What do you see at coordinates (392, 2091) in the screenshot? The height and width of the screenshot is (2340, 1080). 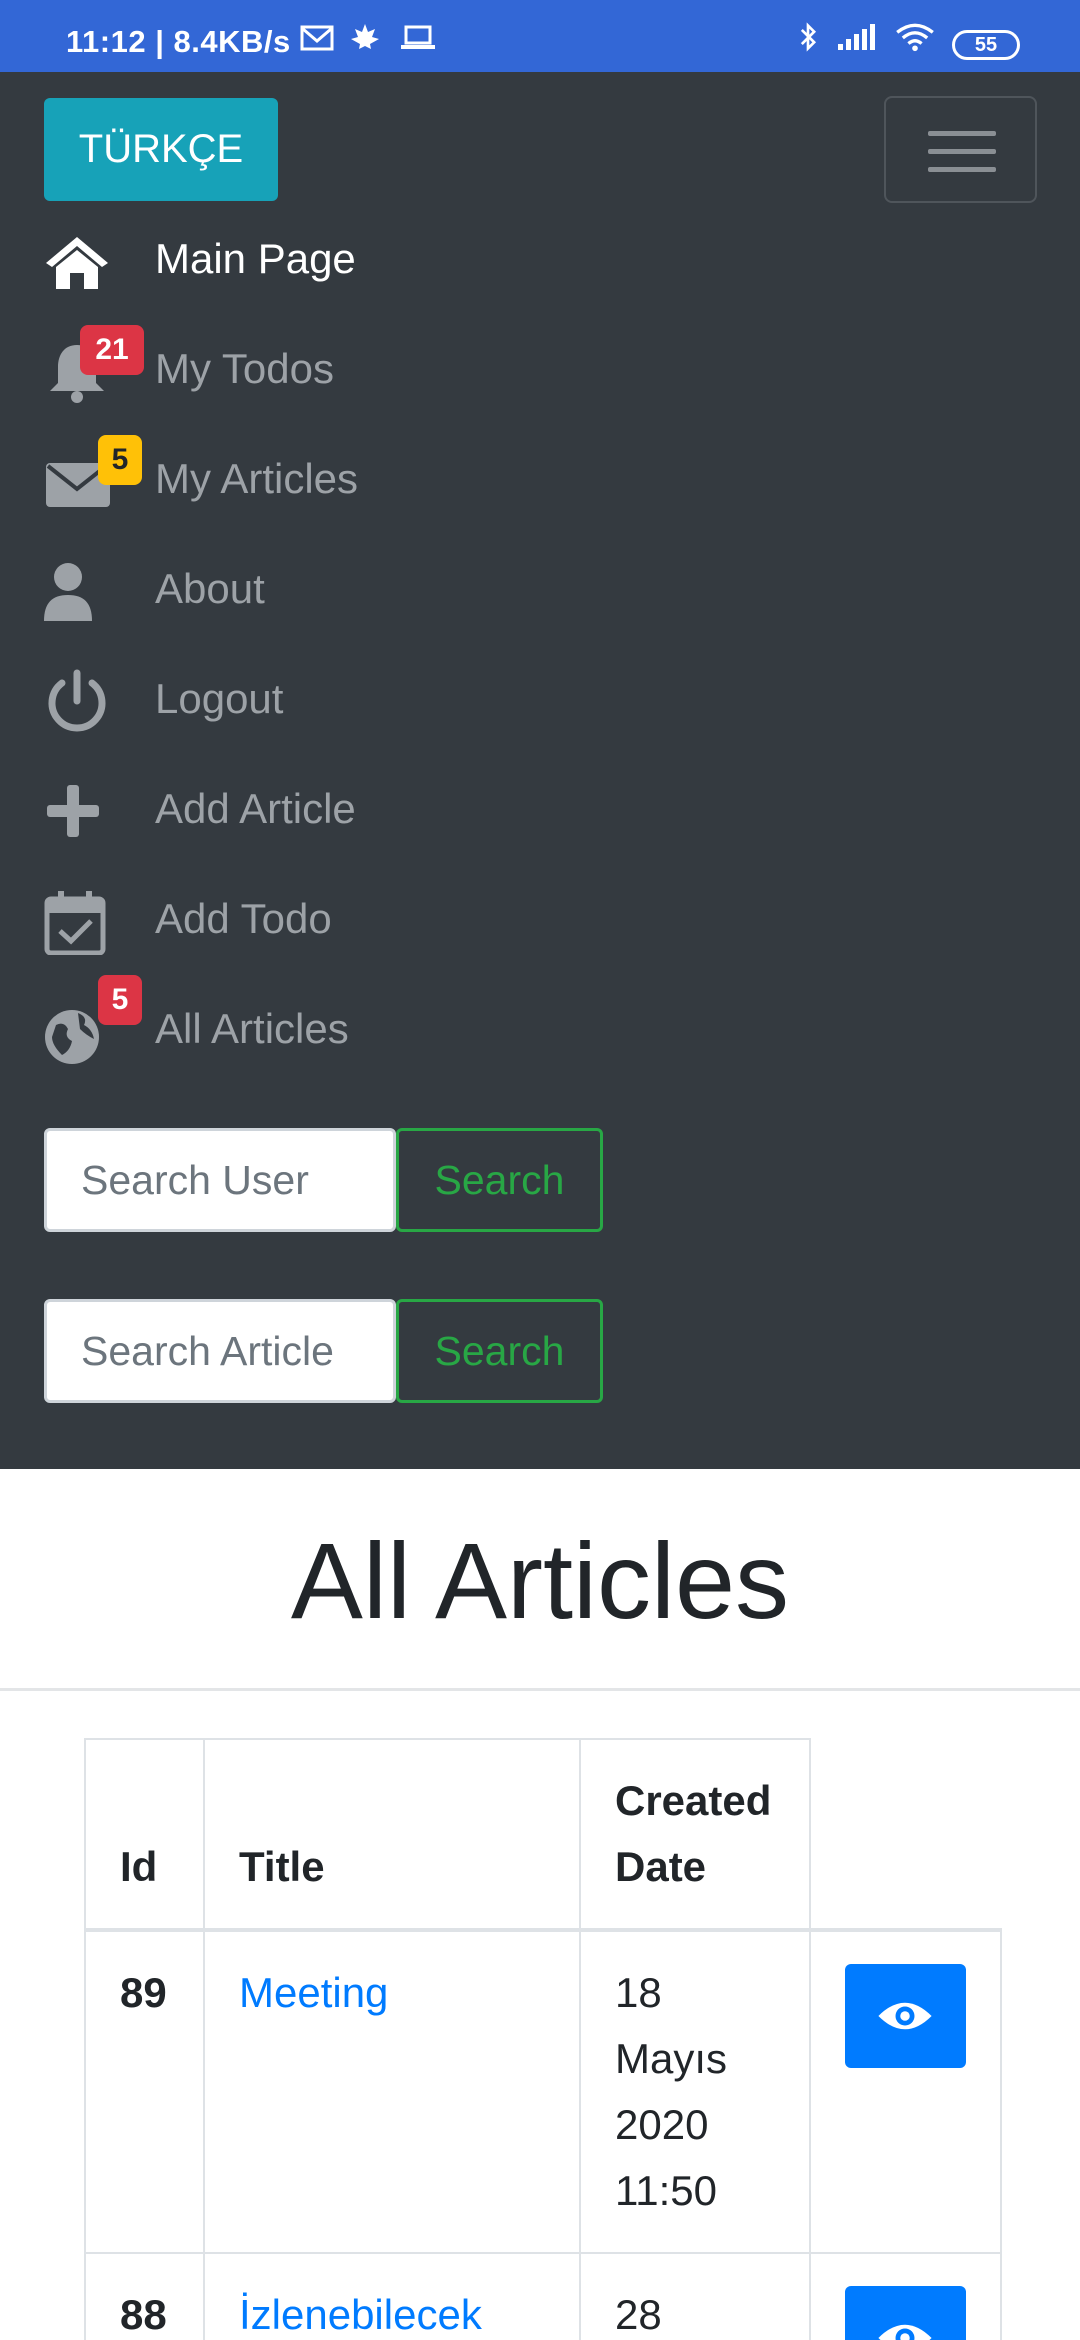 I see `article-title-cell: Meeting` at bounding box center [392, 2091].